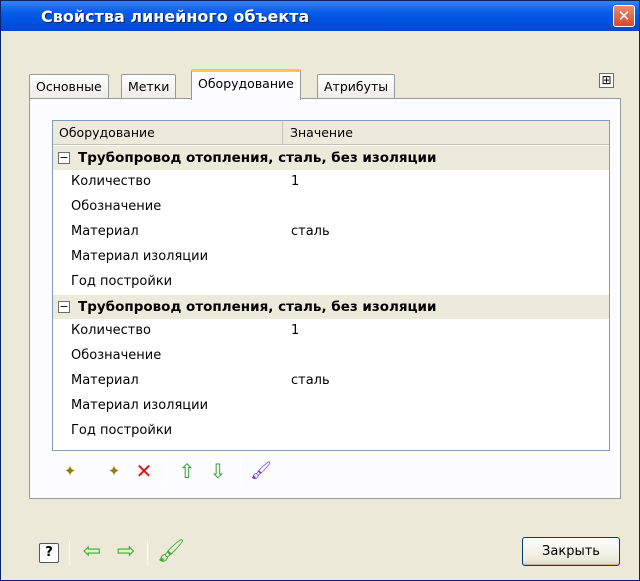 The height and width of the screenshot is (581, 640). I want to click on tab-equipment: Оборудование, so click(246, 84).